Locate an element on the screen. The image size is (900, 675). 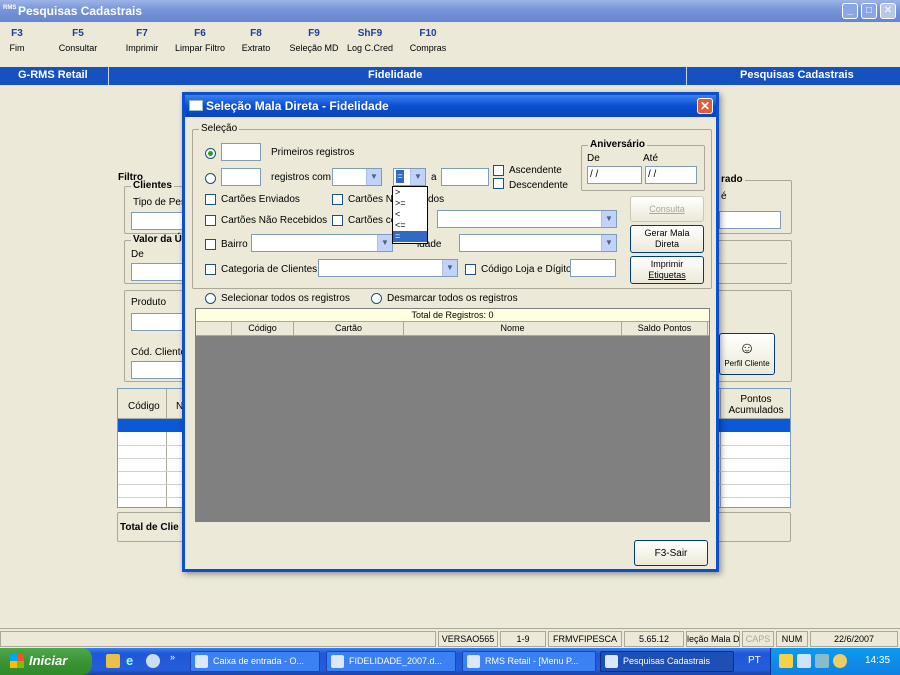
f9-button: F9 Seleção MD is located at coordinates (314, 40).